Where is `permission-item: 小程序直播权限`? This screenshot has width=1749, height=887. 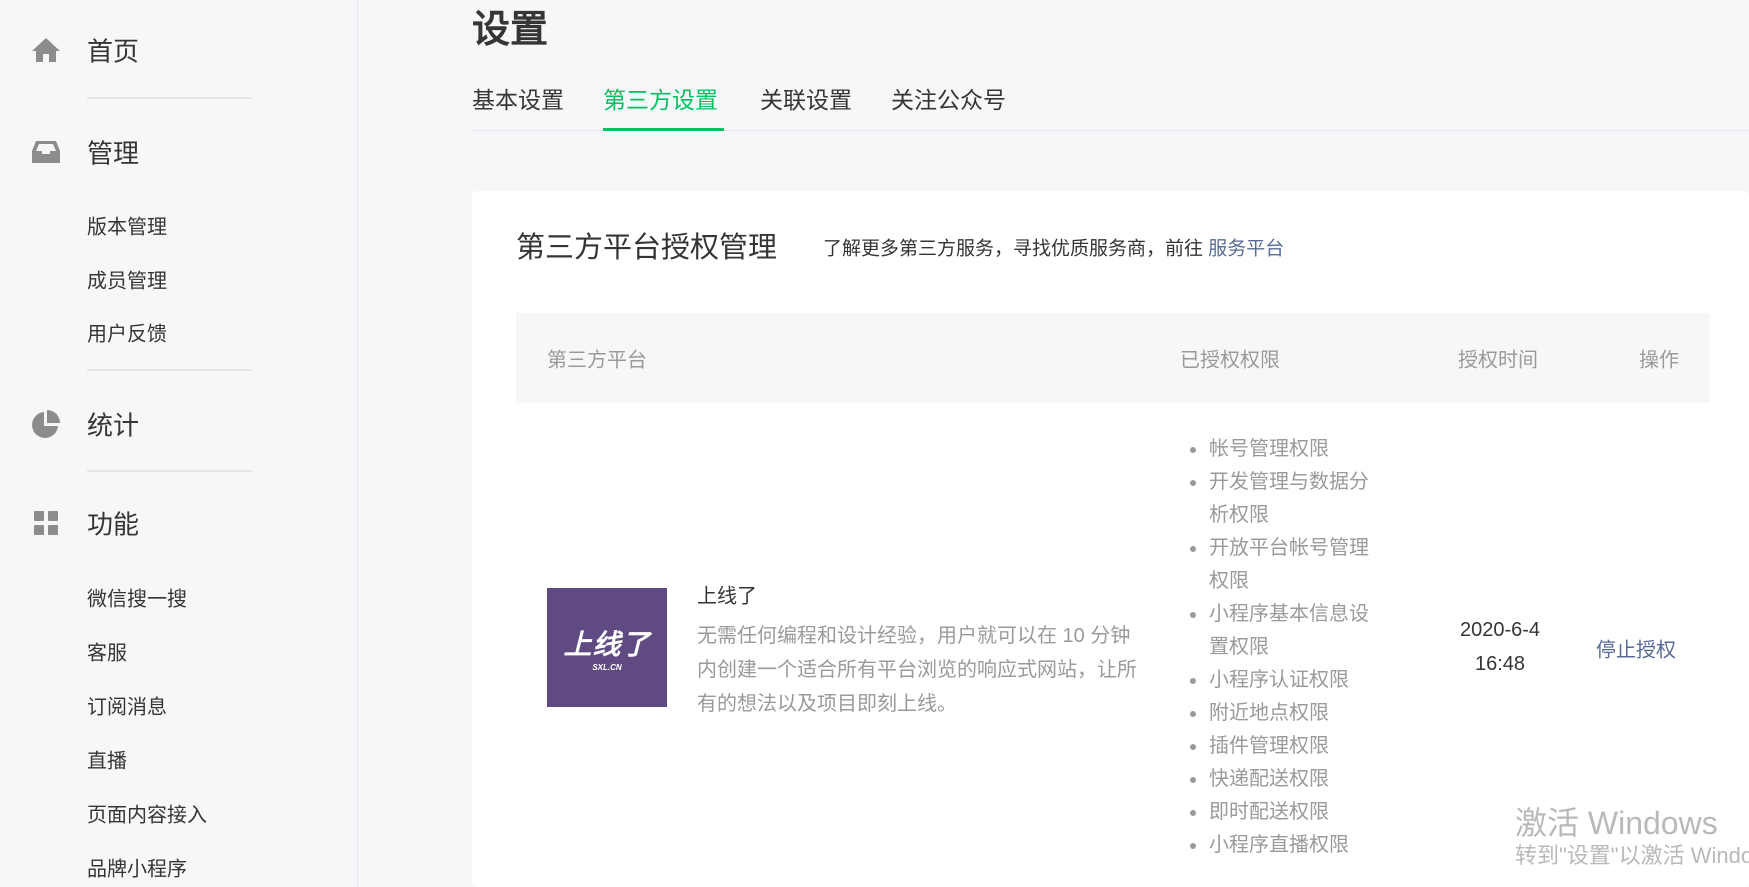
permission-item: 小程序直播权限 is located at coordinates (1287, 845).